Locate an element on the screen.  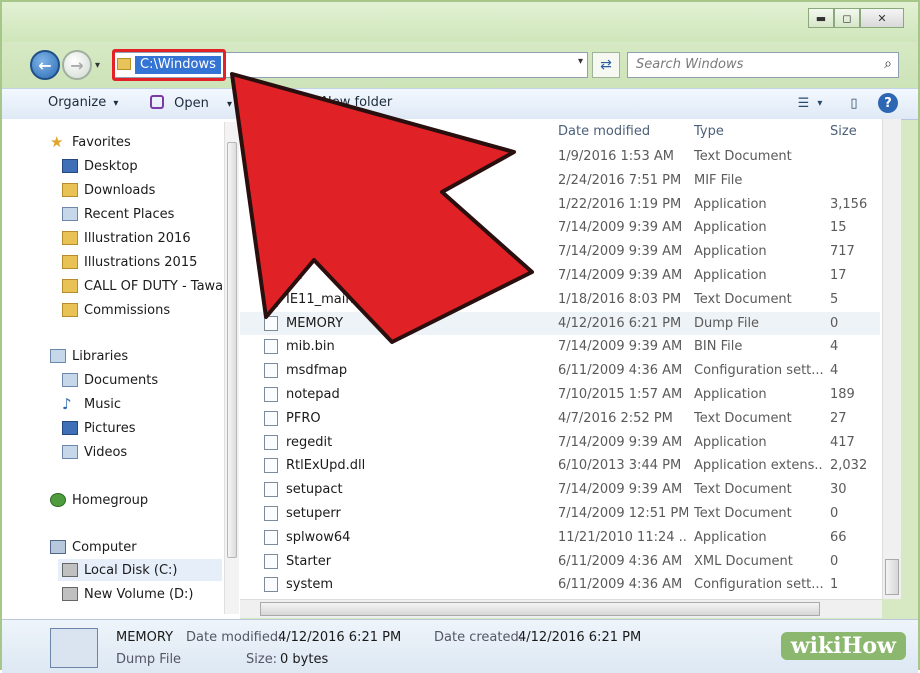
nav-homegroup: Homegroup is located at coordinates (99, 500).